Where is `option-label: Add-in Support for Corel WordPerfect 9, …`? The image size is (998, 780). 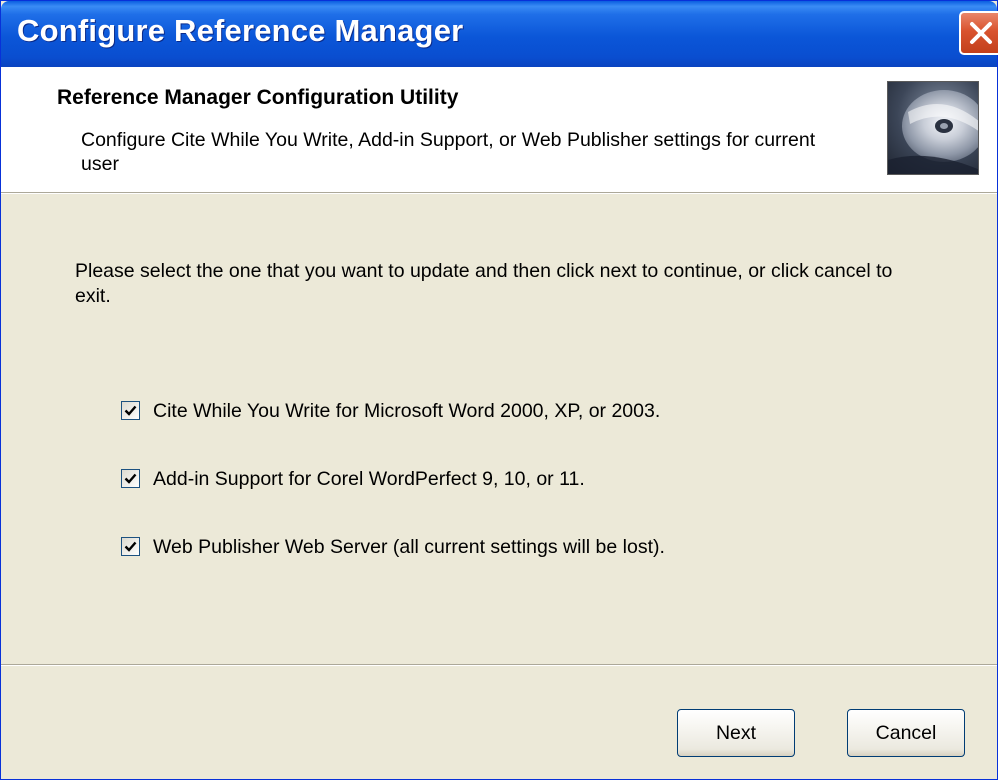
option-label: Add-in Support for Corel WordPerfect 9, … is located at coordinates (369, 479).